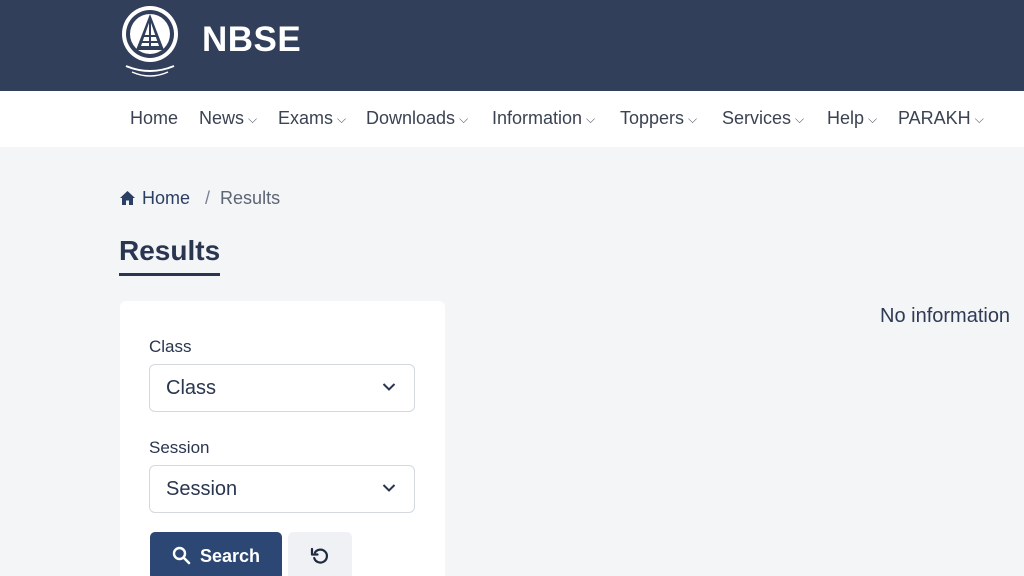 The image size is (1024, 576). I want to click on page-title: Results, so click(170, 255).